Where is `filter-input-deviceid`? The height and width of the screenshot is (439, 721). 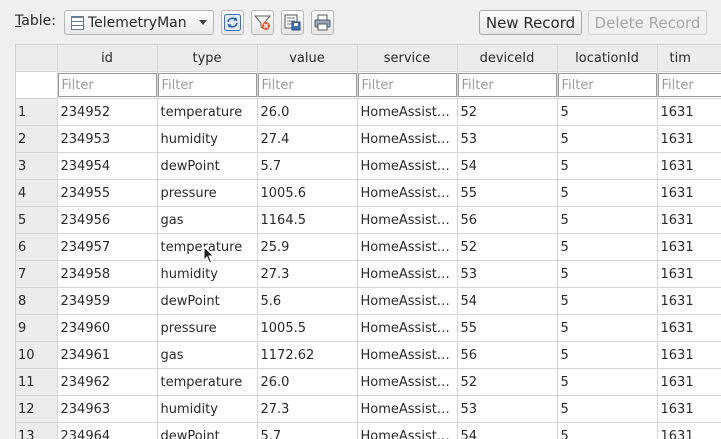 filter-input-deviceid is located at coordinates (507, 85).